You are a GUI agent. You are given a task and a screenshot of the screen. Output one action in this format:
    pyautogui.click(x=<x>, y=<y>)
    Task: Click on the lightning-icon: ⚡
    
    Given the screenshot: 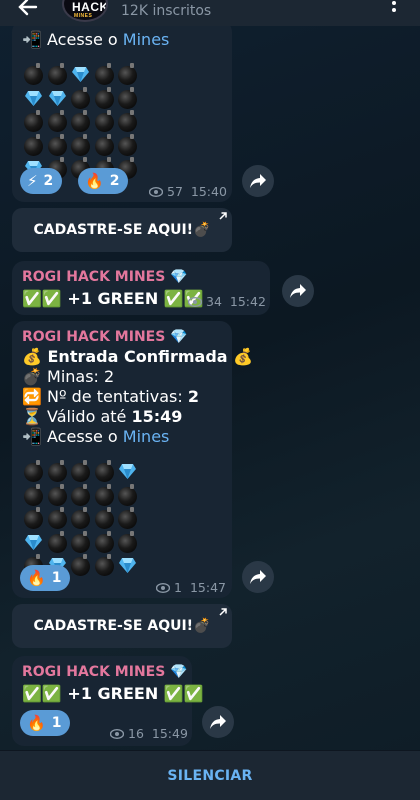 What is the action you would take?
    pyautogui.click(x=32, y=181)
    